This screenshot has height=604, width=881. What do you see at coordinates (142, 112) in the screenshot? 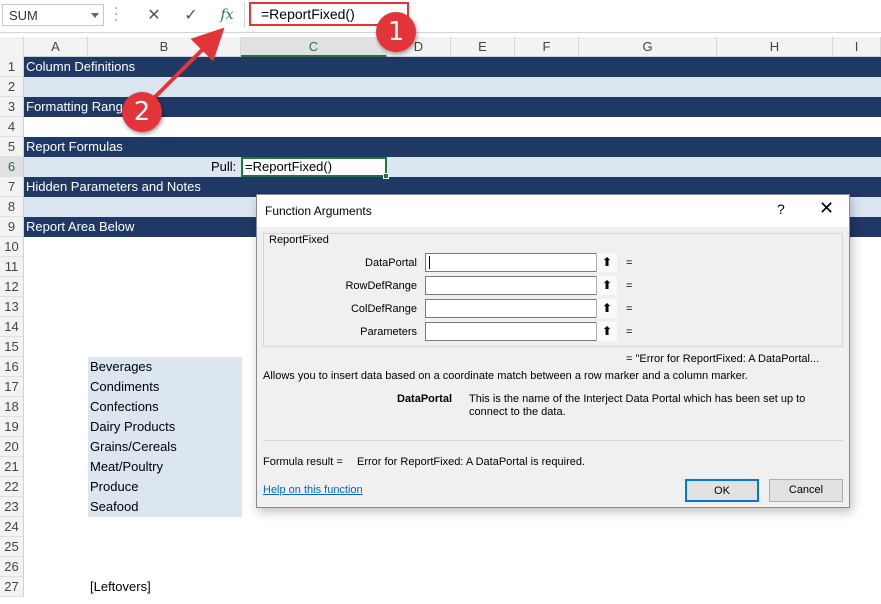
I see `callout-badge-2: 2` at bounding box center [142, 112].